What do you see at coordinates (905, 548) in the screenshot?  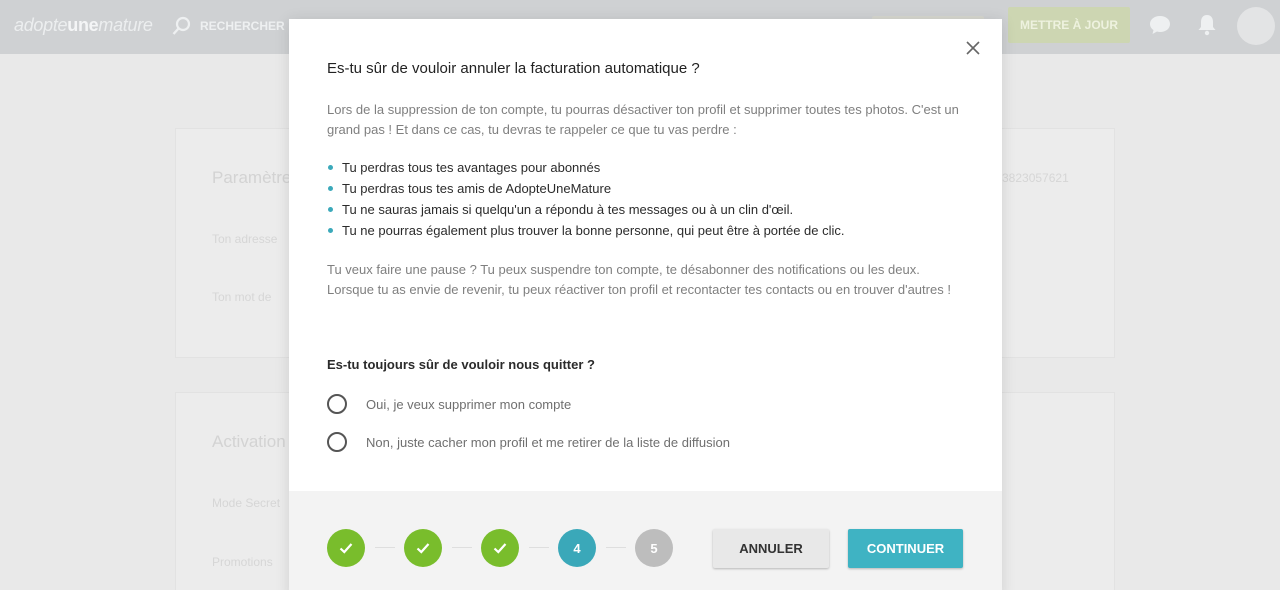 I see `continue-button: CONTINUER` at bounding box center [905, 548].